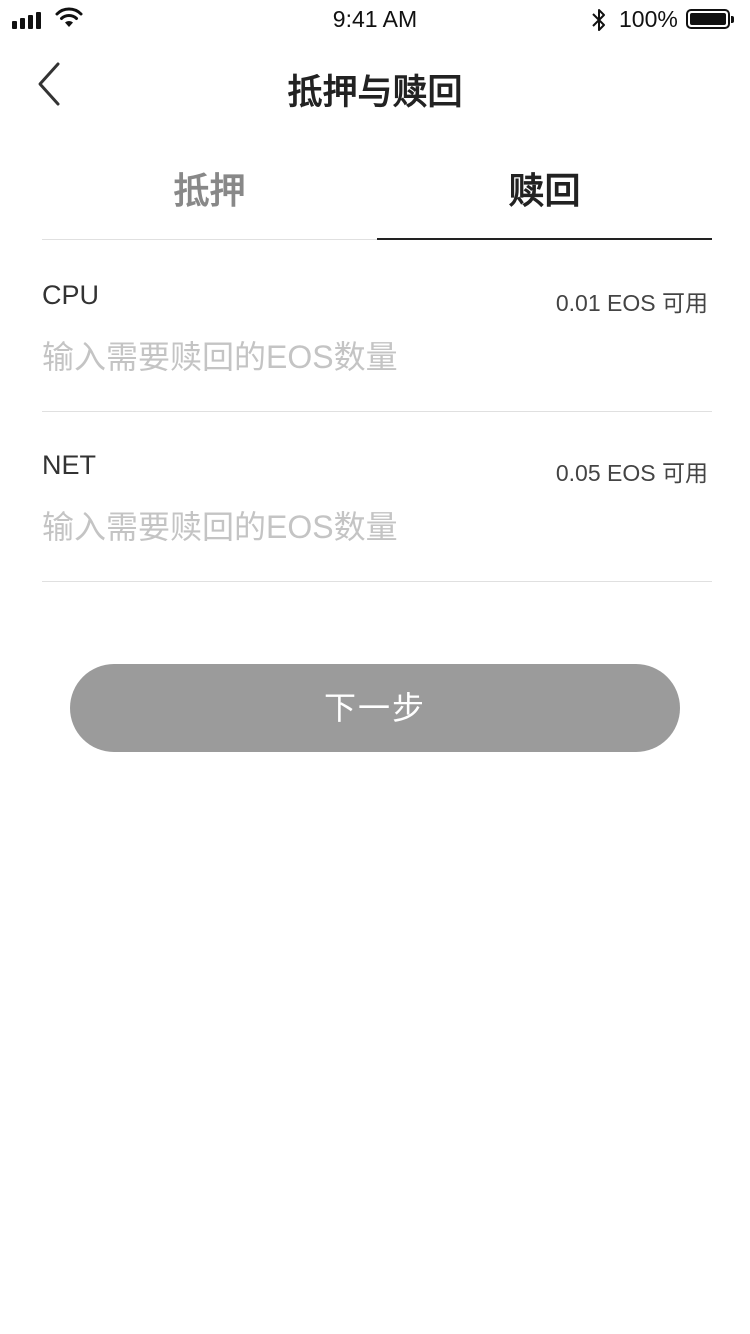 The width and height of the screenshot is (750, 1334). I want to click on tab-redeem: 赎回, so click(544, 195).